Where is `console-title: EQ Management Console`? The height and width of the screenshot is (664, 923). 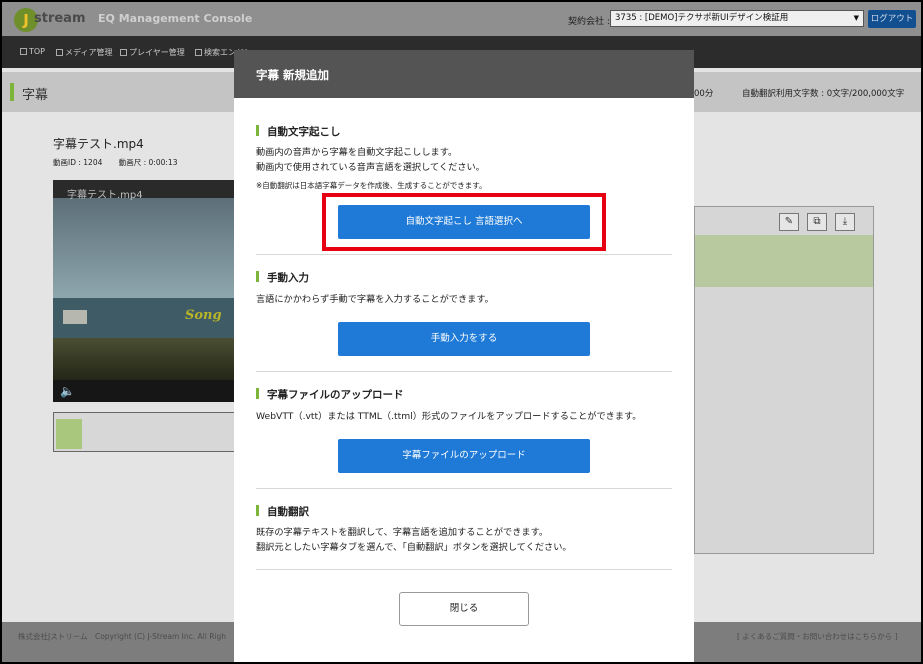 console-title: EQ Management Console is located at coordinates (175, 18).